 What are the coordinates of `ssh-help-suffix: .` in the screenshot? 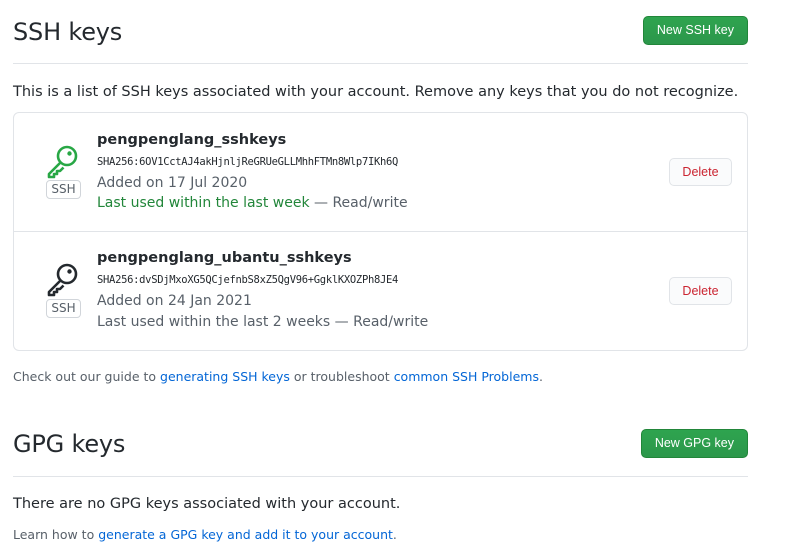 It's located at (540, 376).